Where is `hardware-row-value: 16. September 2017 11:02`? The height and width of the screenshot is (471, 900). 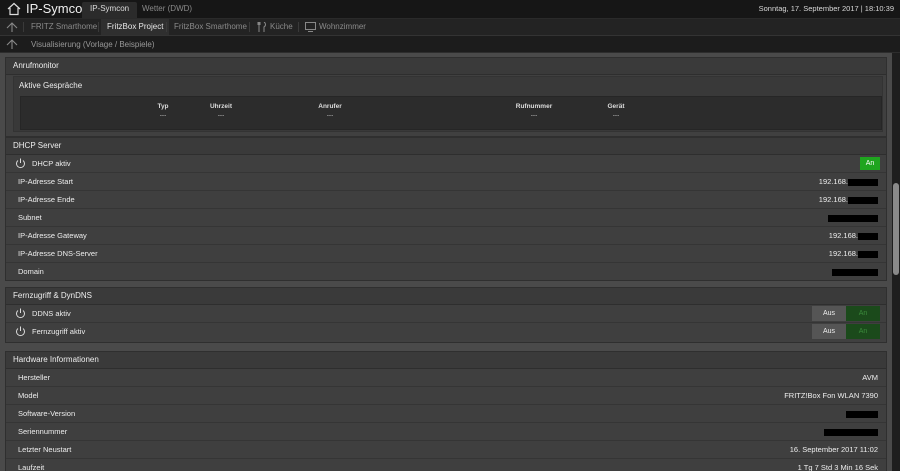
hardware-row-value: 16. September 2017 11:02 is located at coordinates (833, 449).